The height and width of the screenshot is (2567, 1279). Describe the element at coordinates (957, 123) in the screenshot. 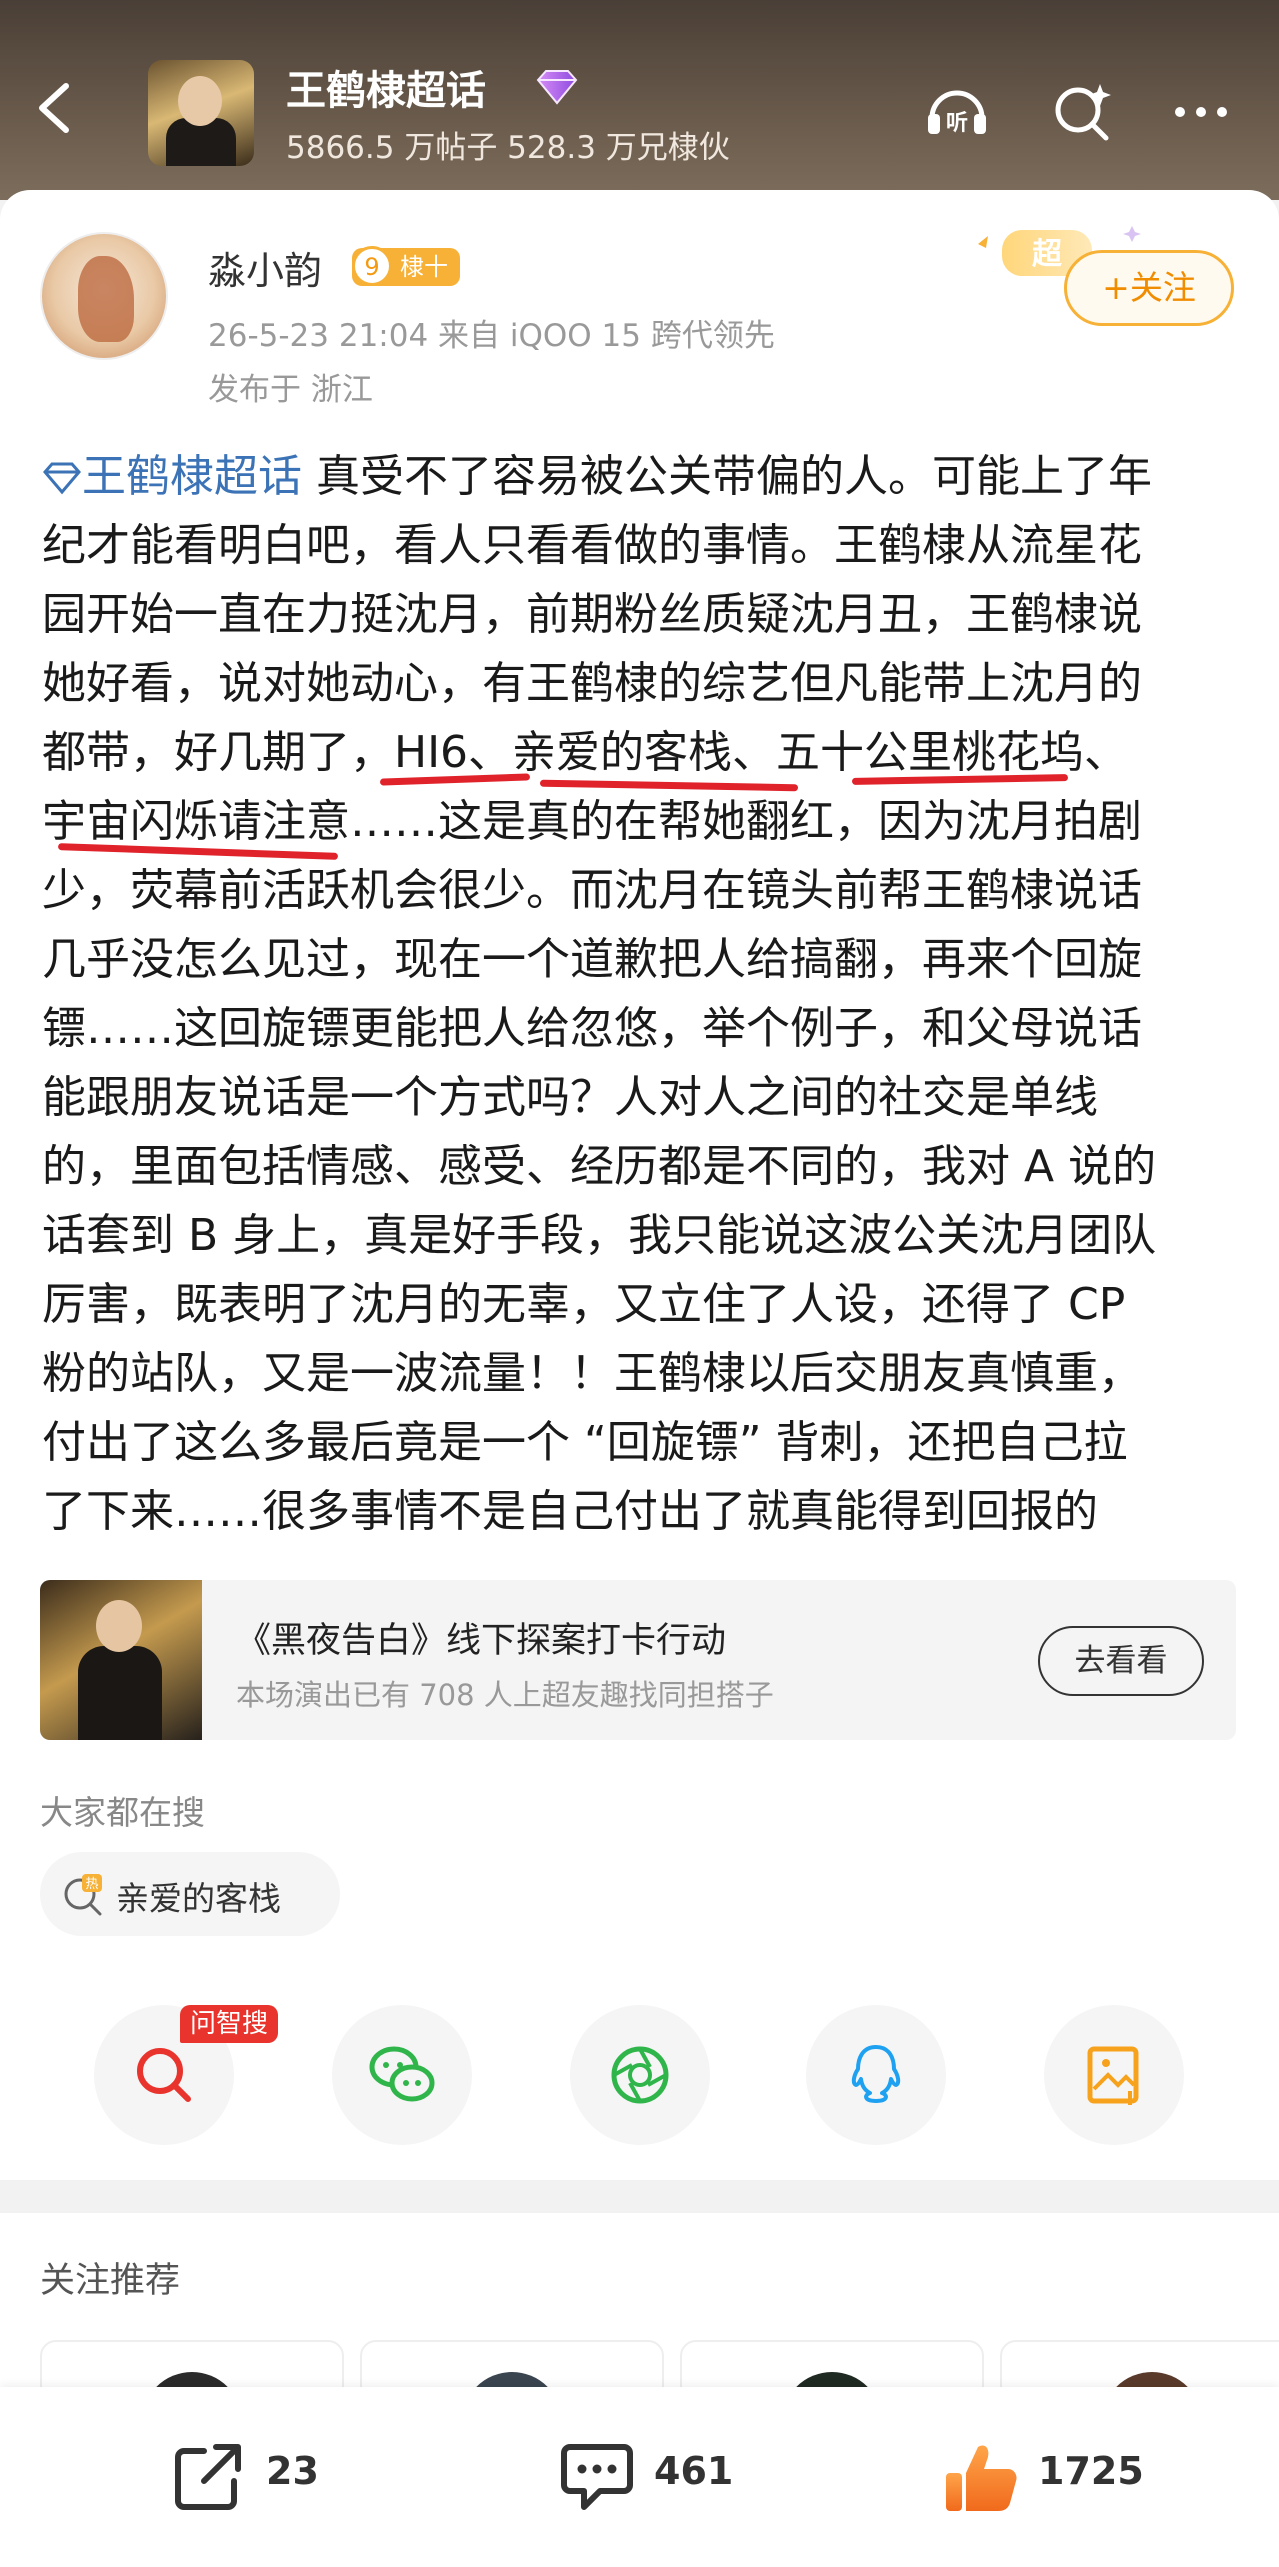

I see `svg-text: 听` at that location.